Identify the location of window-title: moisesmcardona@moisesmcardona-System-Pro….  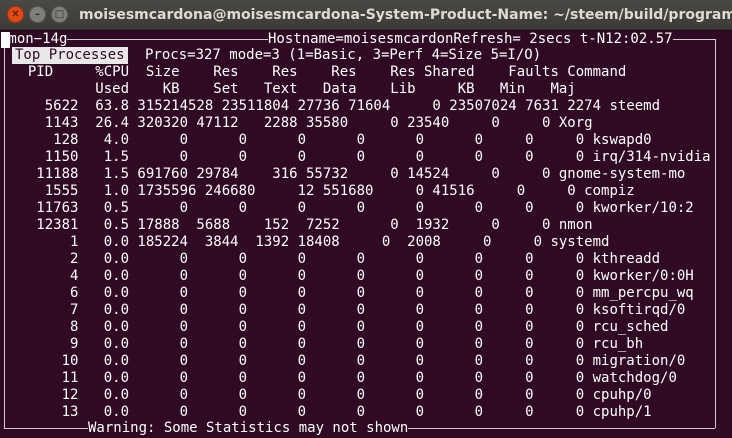
(405, 15).